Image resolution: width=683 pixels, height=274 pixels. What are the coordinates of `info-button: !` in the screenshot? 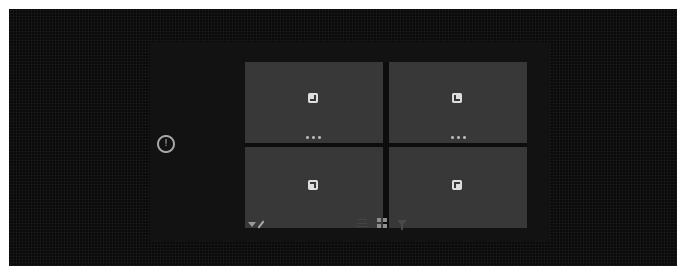 It's located at (166, 144).